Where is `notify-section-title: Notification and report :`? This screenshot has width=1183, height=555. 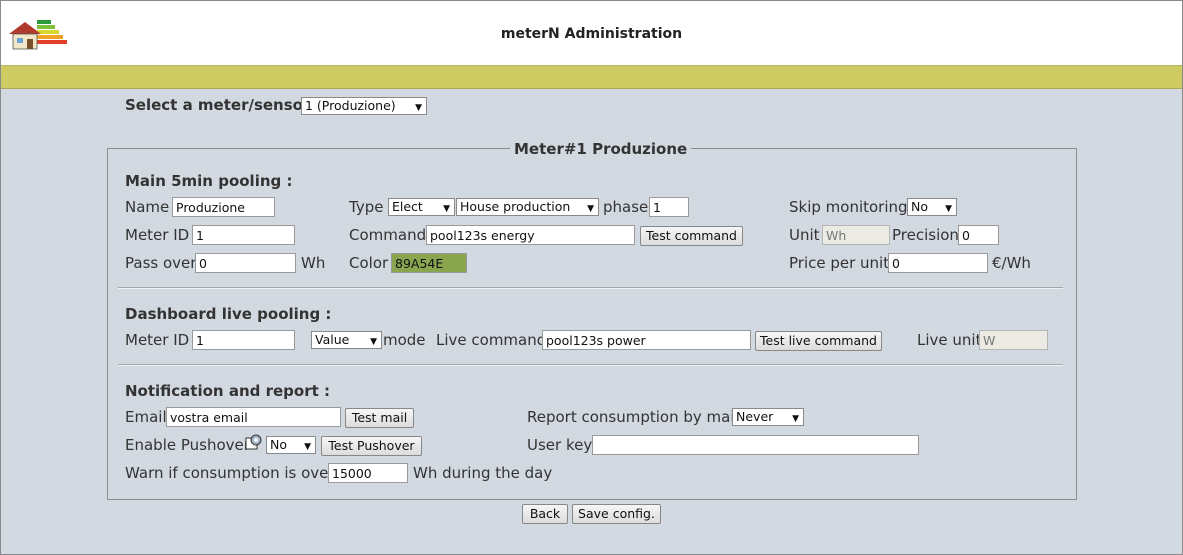 notify-section-title: Notification and report : is located at coordinates (227, 391).